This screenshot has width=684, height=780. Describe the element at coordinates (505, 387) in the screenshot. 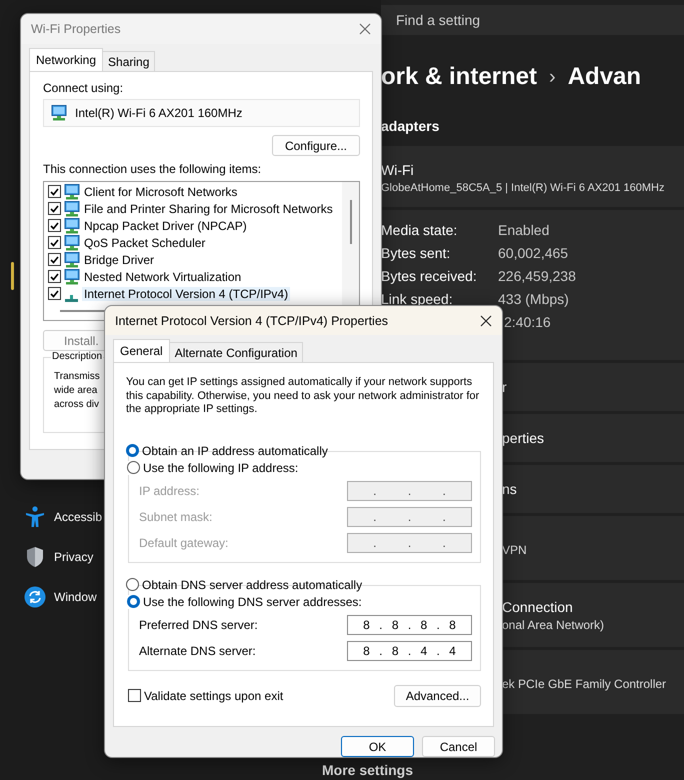

I see `row-title: r` at that location.